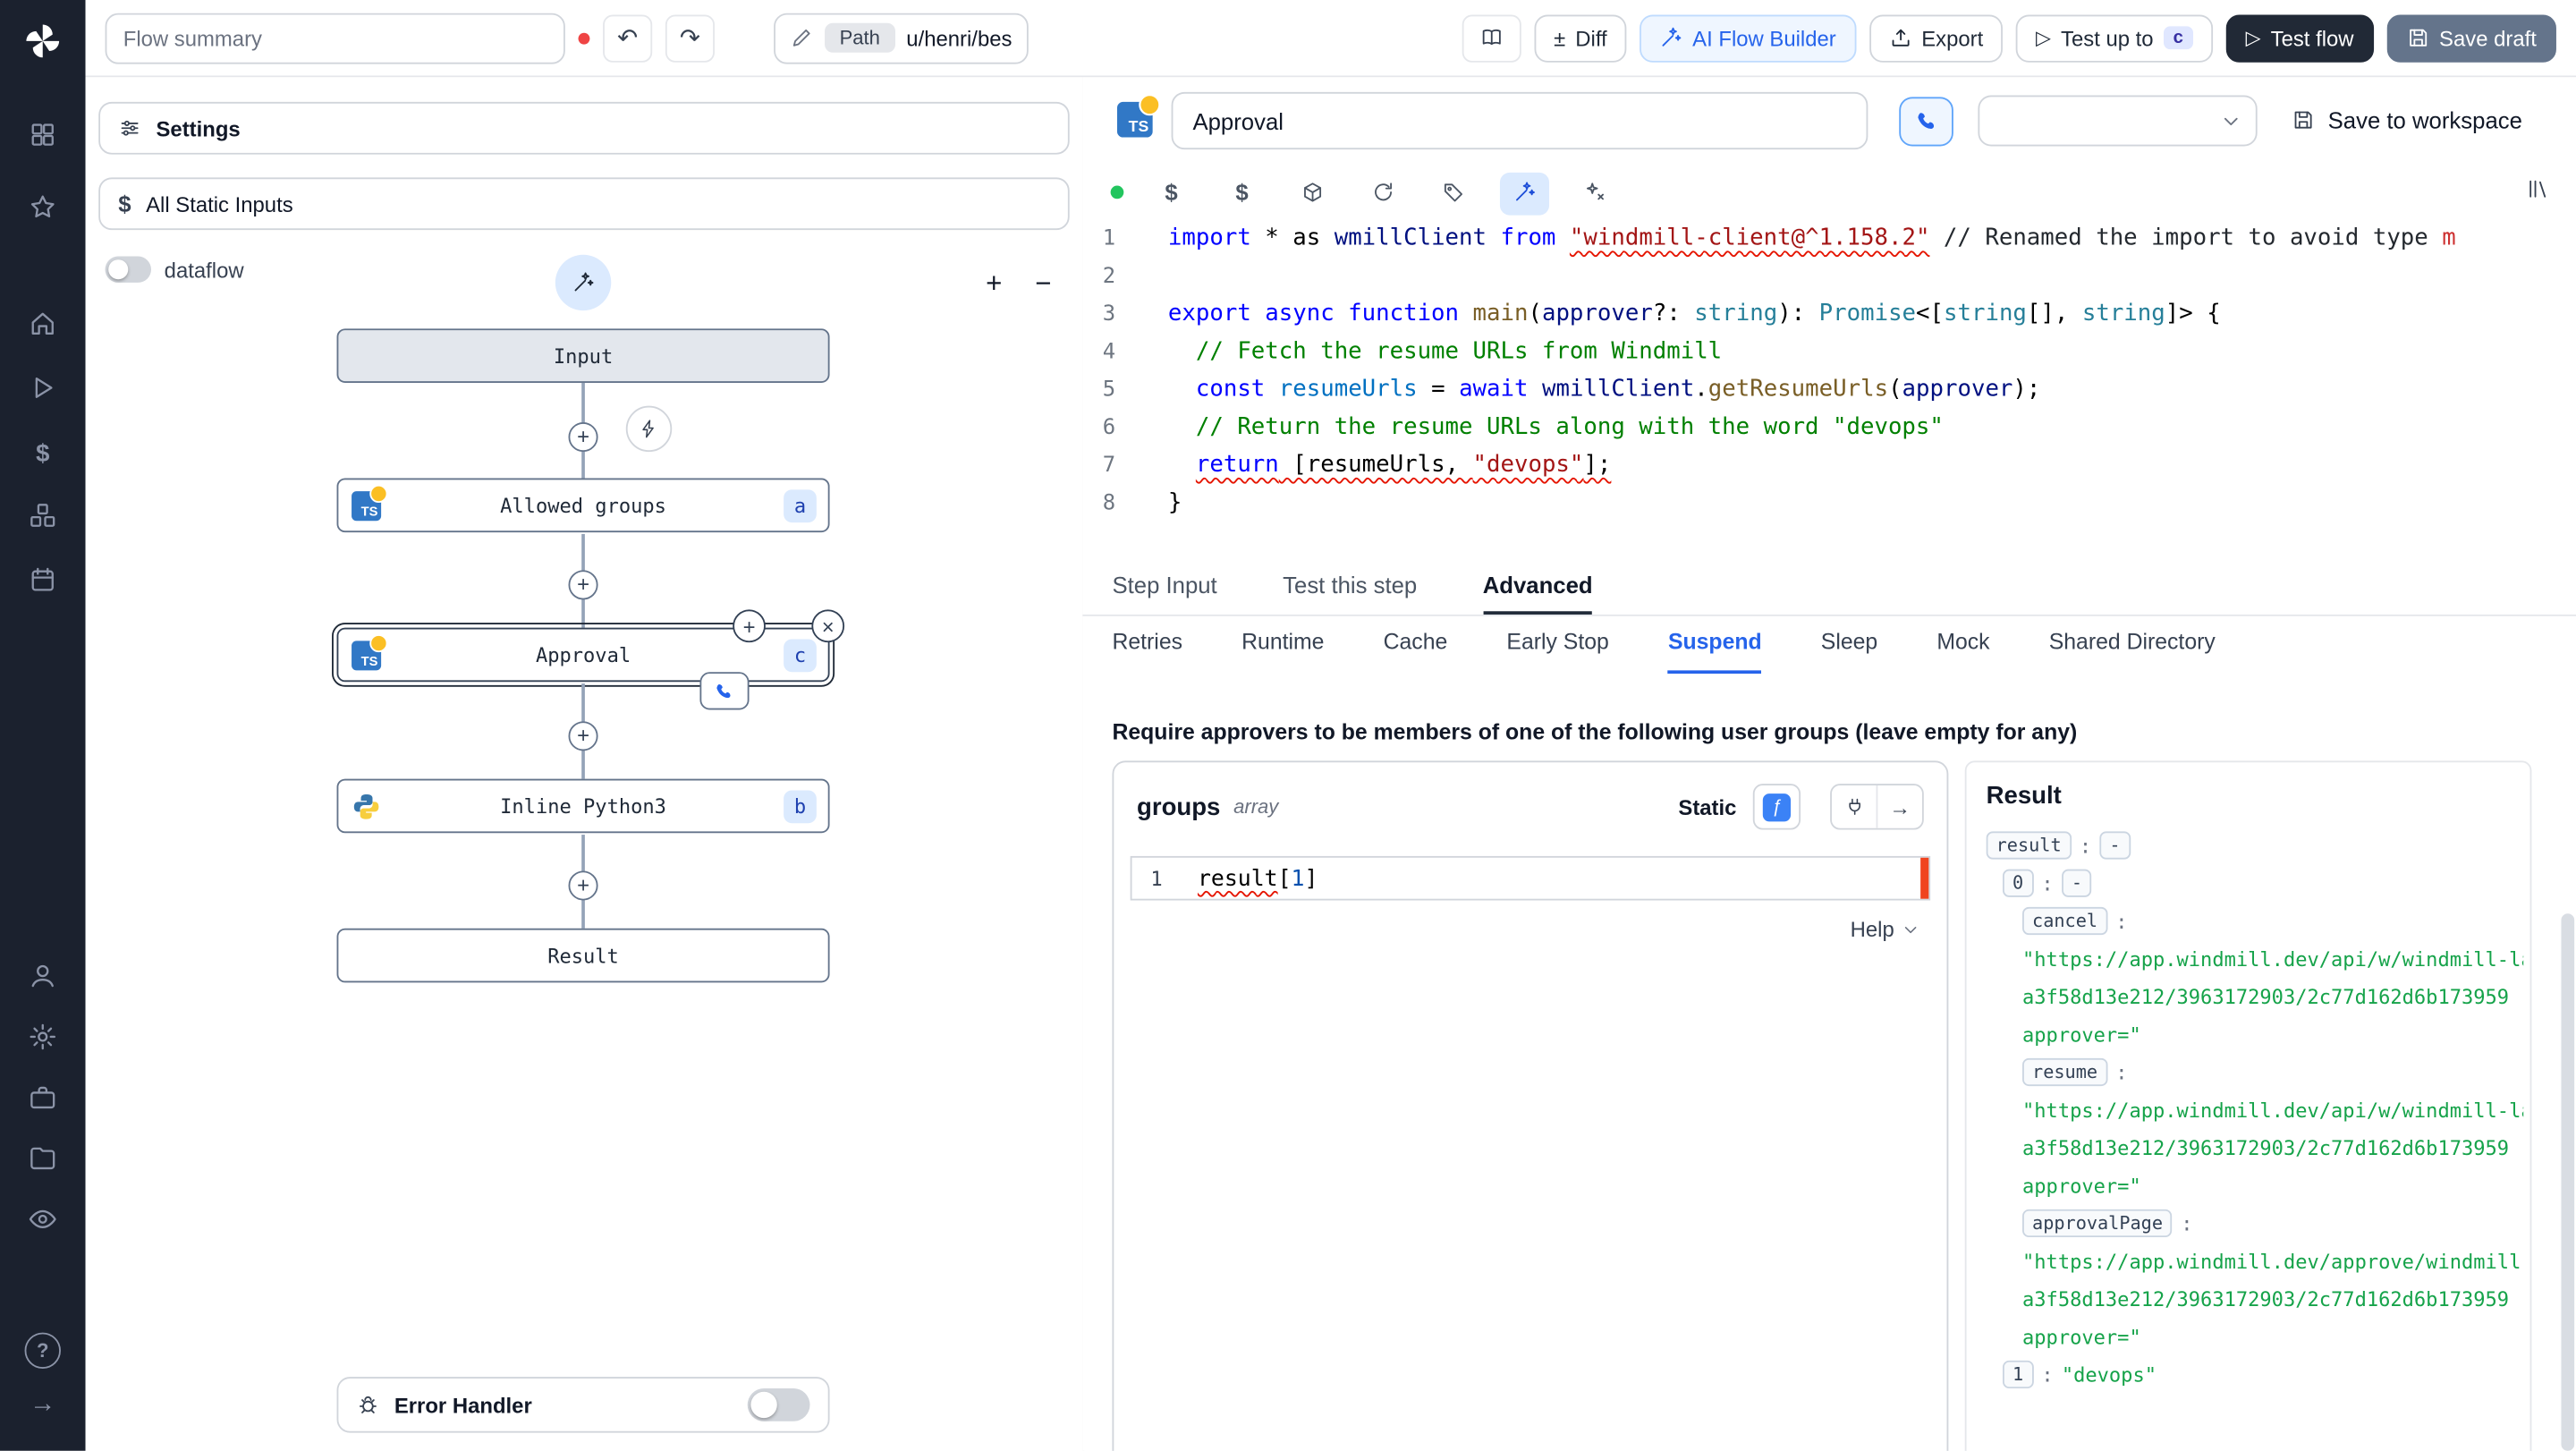  I want to click on help-icon: ?, so click(42, 1350).